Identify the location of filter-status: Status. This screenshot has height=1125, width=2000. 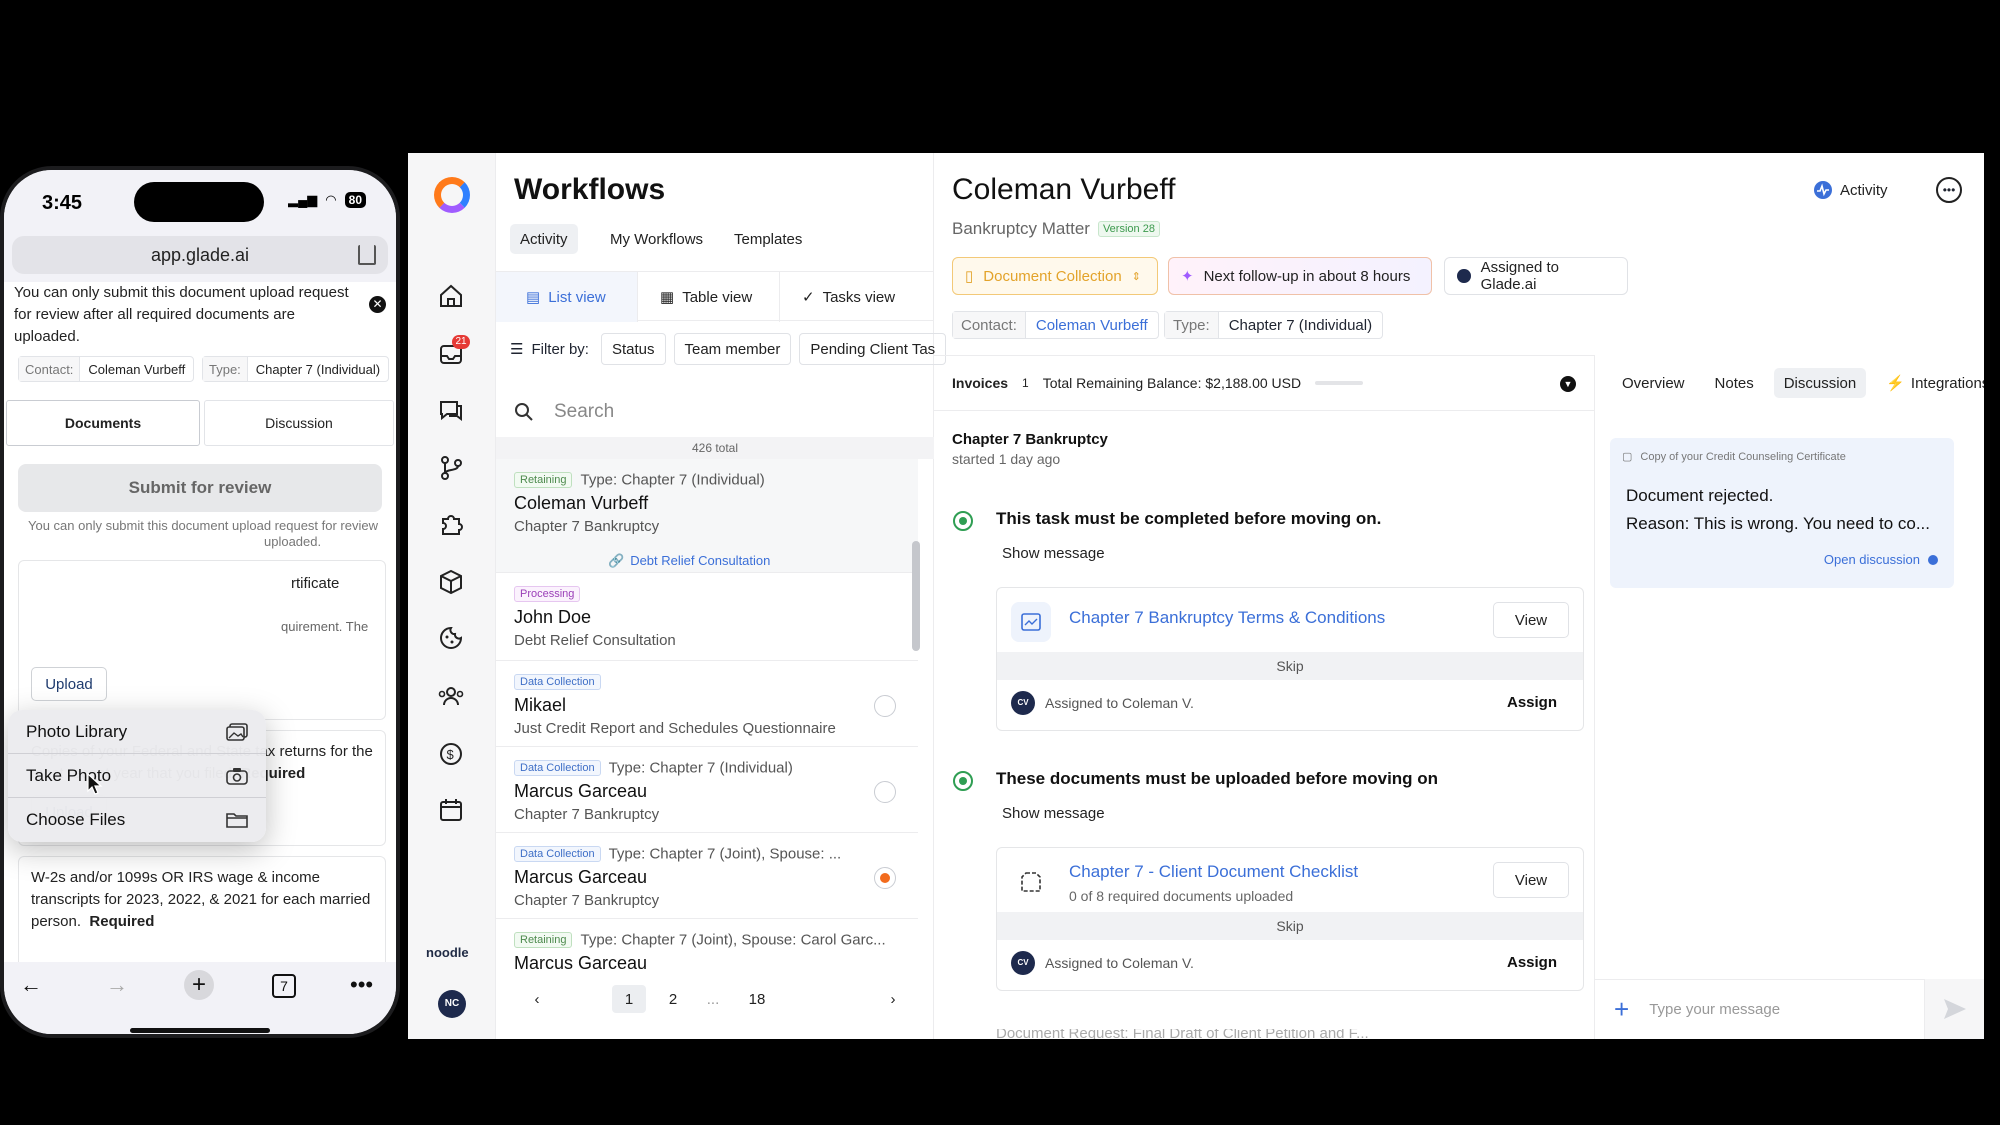
(633, 349).